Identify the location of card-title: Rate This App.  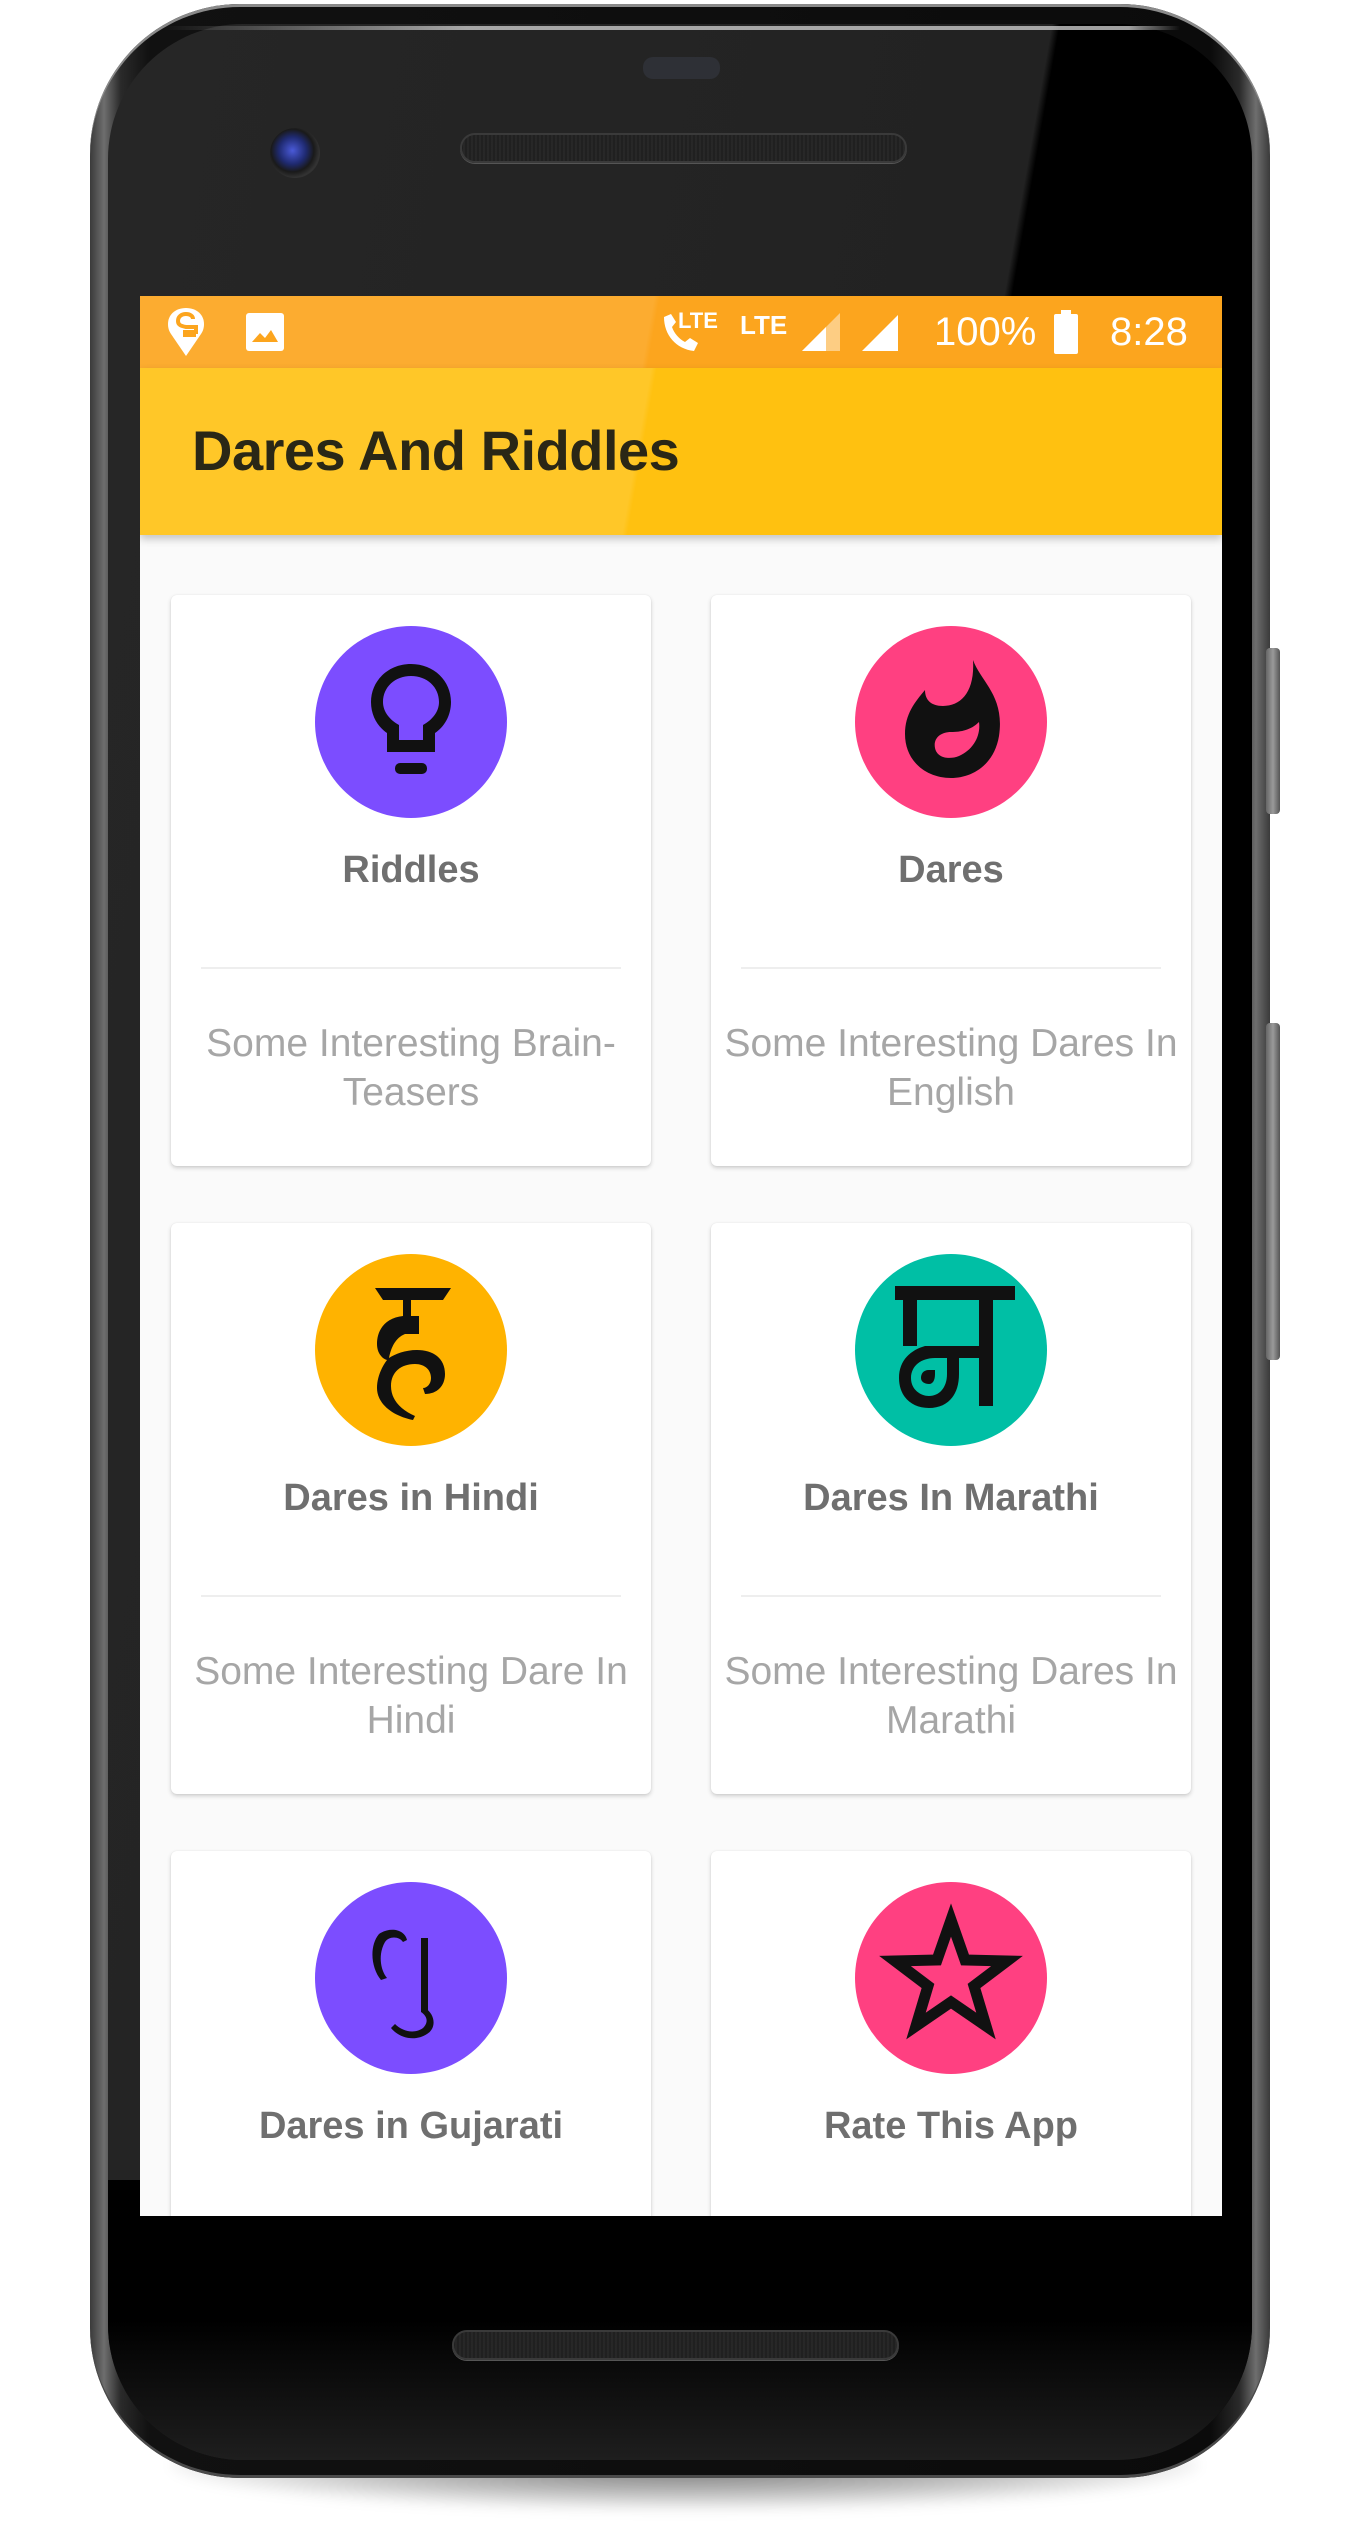
(951, 2126).